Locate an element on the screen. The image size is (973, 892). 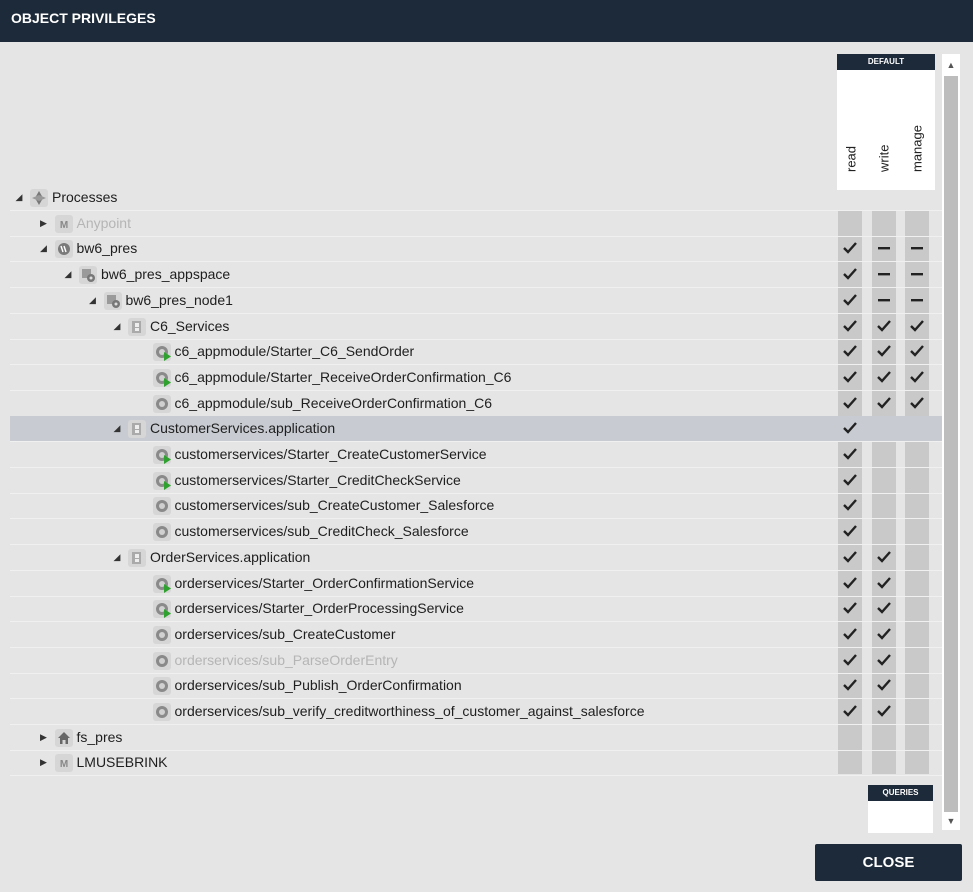
tree-node-label: bw6_pres is located at coordinates (107, 248).